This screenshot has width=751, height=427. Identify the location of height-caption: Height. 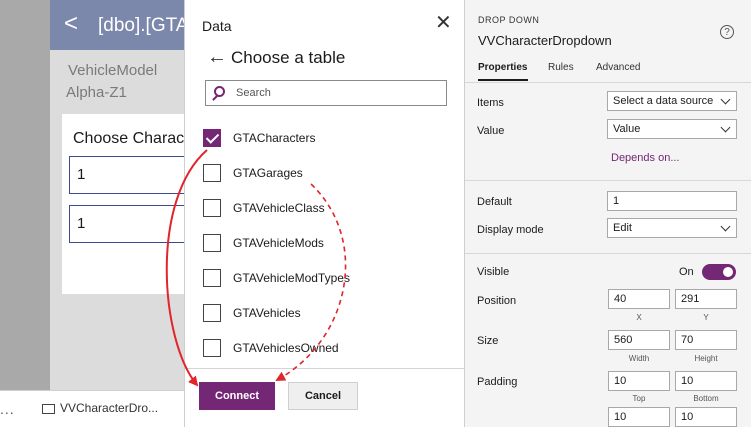
(706, 358).